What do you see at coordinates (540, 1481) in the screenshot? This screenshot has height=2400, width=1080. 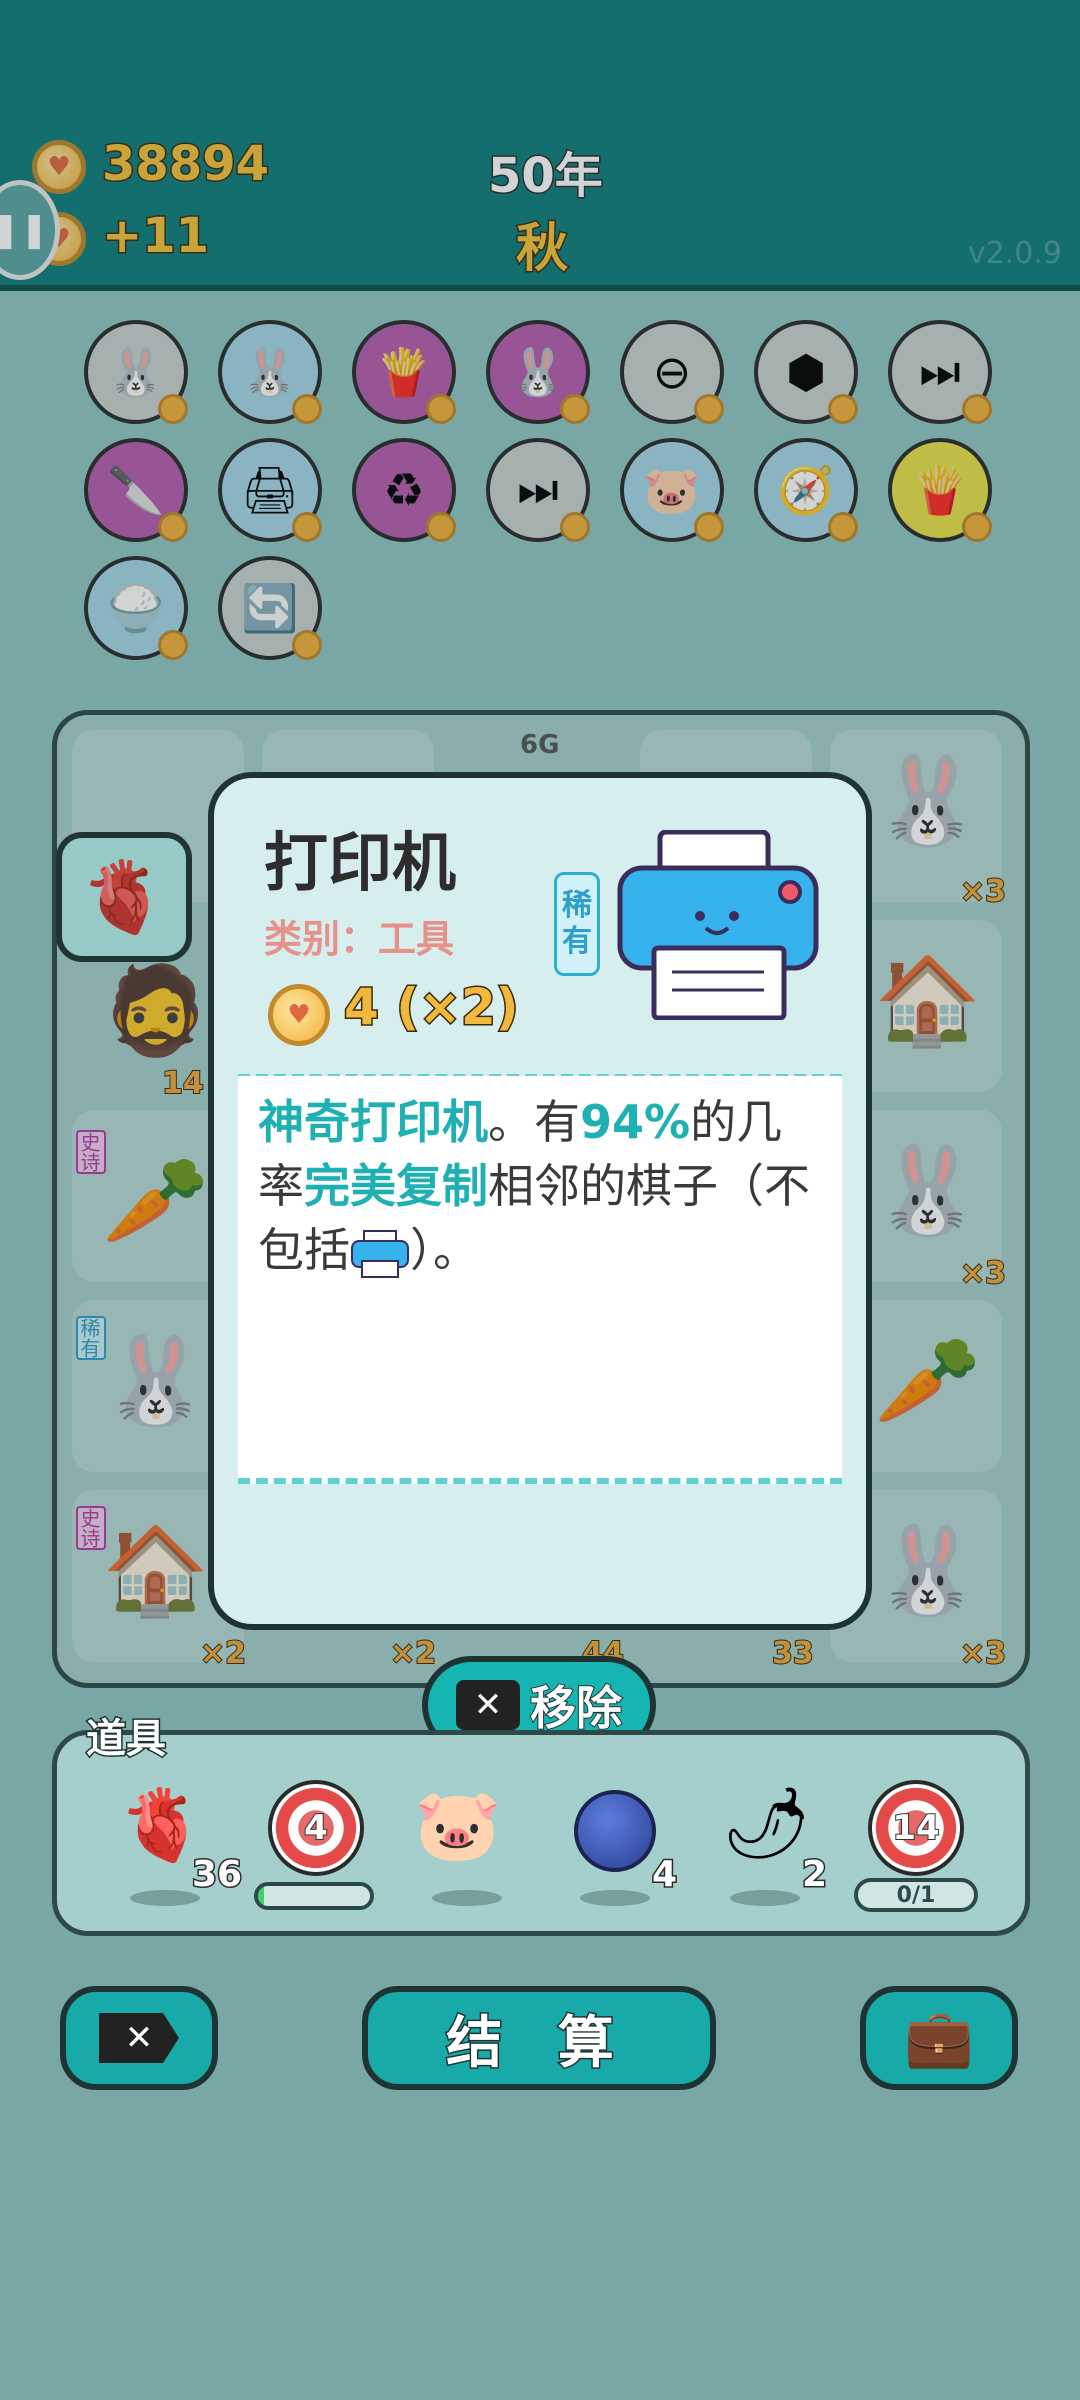 I see `divider` at bounding box center [540, 1481].